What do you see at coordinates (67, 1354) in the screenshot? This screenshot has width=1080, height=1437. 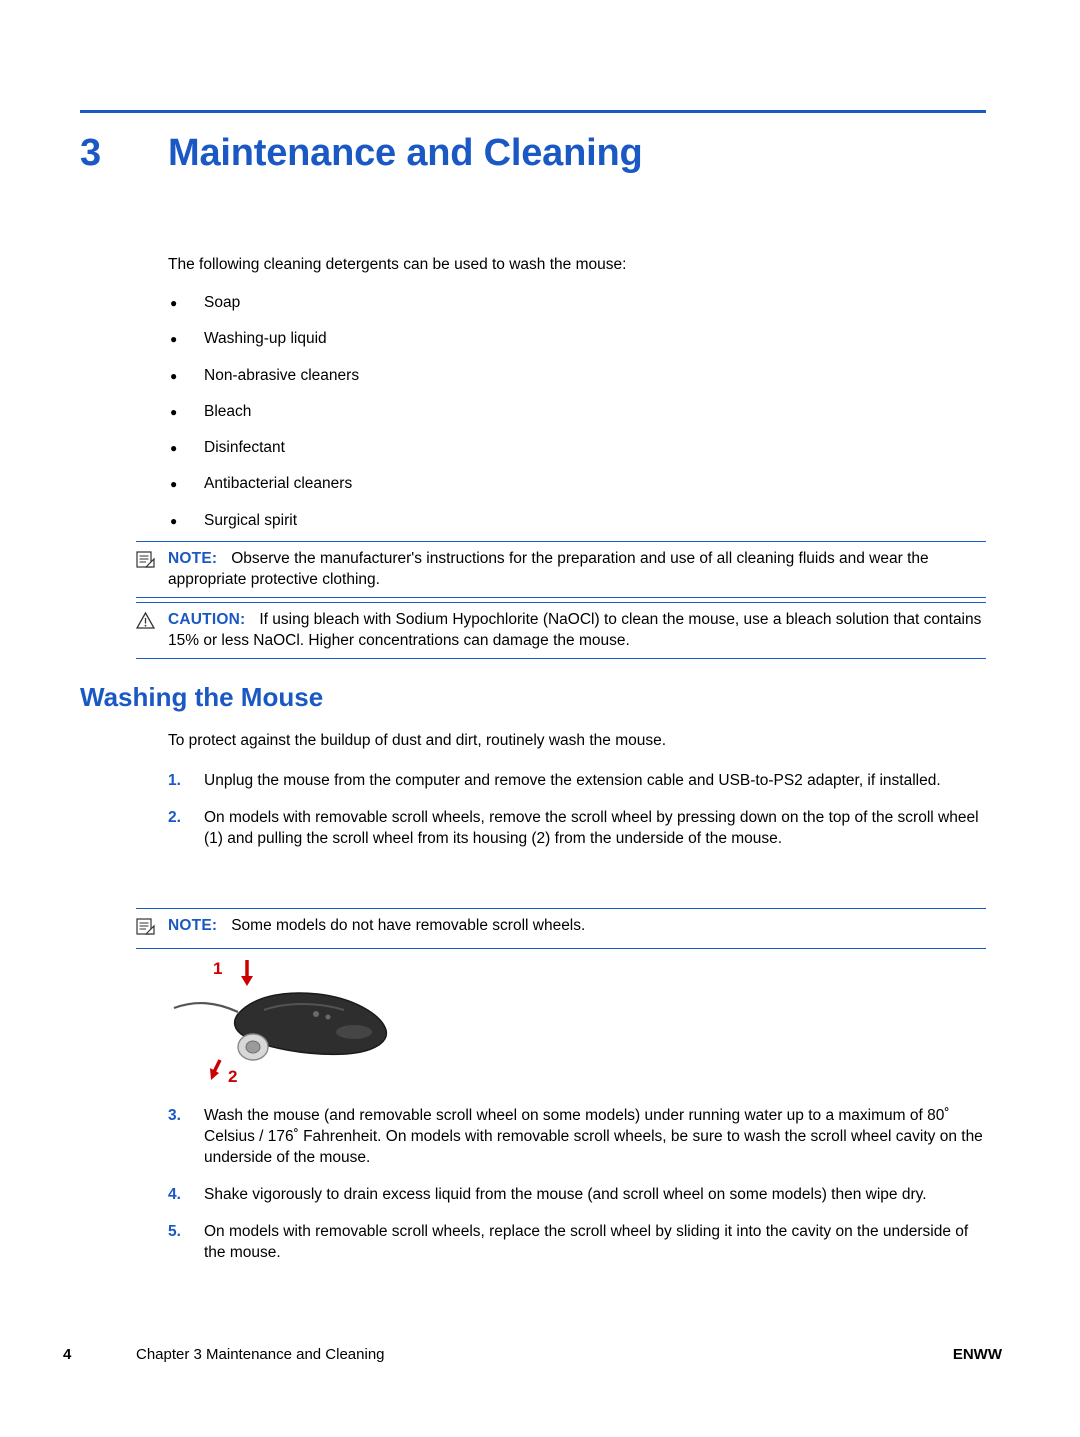 I see `footer-page-number: 4` at bounding box center [67, 1354].